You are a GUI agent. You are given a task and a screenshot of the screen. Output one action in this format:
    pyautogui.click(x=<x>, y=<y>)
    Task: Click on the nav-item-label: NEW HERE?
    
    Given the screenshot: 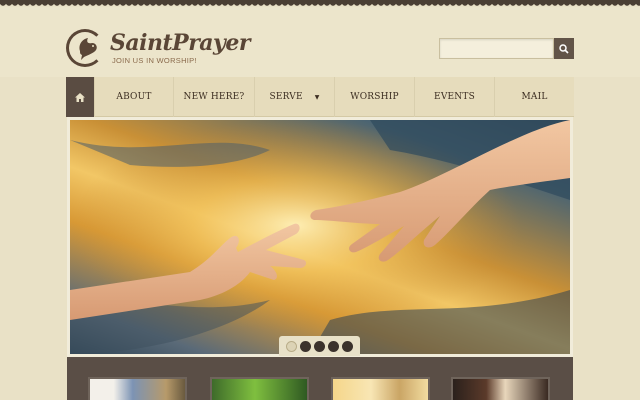 What is the action you would take?
    pyautogui.click(x=214, y=97)
    